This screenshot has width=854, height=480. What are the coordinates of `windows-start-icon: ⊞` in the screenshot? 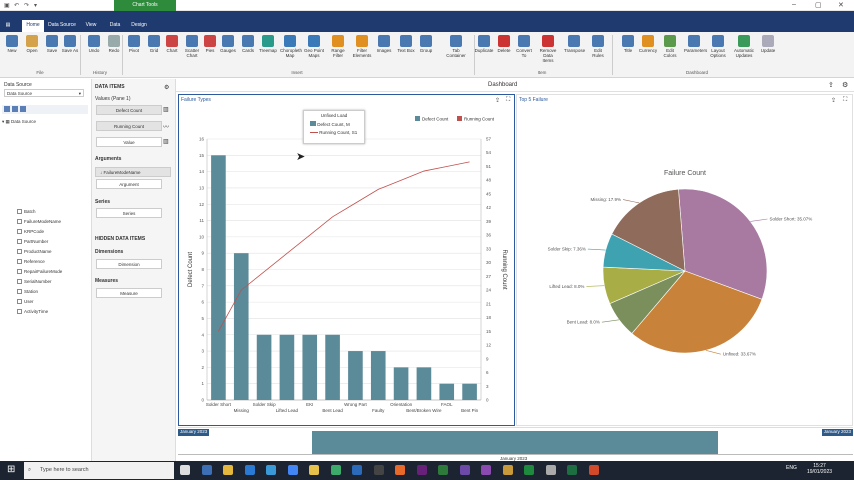 It's located at (12, 470).